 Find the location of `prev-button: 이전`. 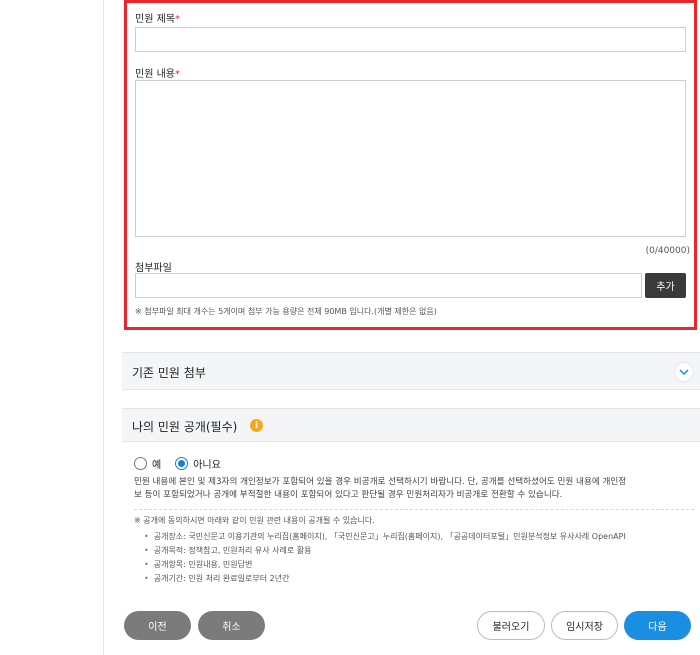

prev-button: 이전 is located at coordinates (157, 625).